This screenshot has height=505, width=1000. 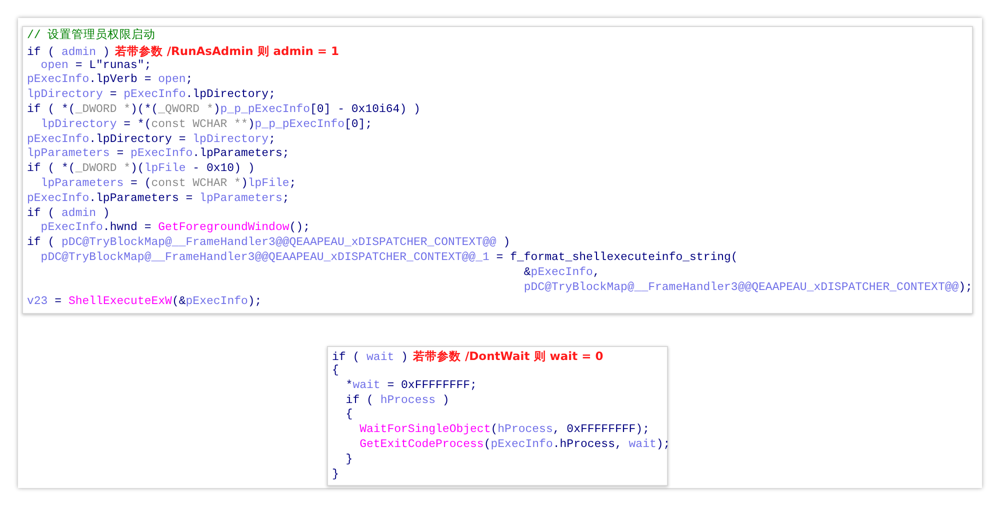 I want to click on code-line: pExecInfo.lpVerb = open;, so click(x=110, y=80).